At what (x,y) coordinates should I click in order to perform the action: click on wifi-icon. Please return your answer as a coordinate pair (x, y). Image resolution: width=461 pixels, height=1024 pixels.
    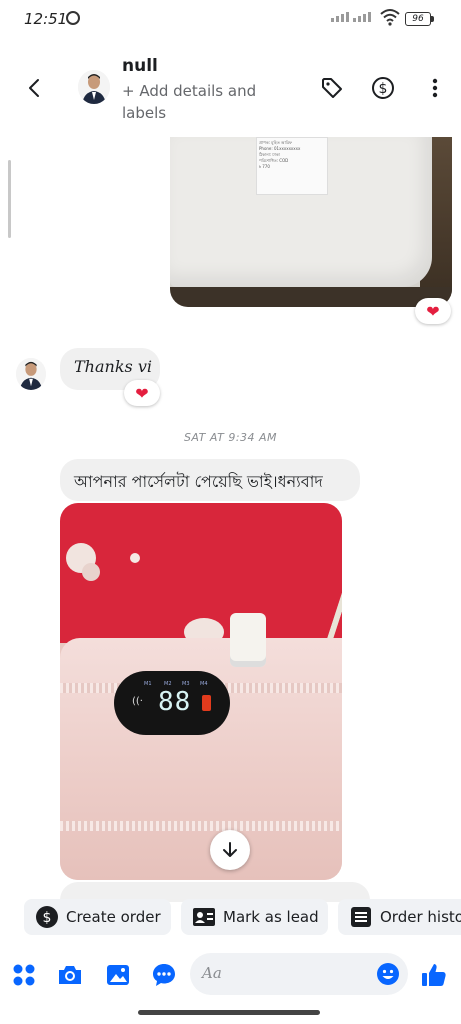
    Looking at the image, I should click on (390, 17).